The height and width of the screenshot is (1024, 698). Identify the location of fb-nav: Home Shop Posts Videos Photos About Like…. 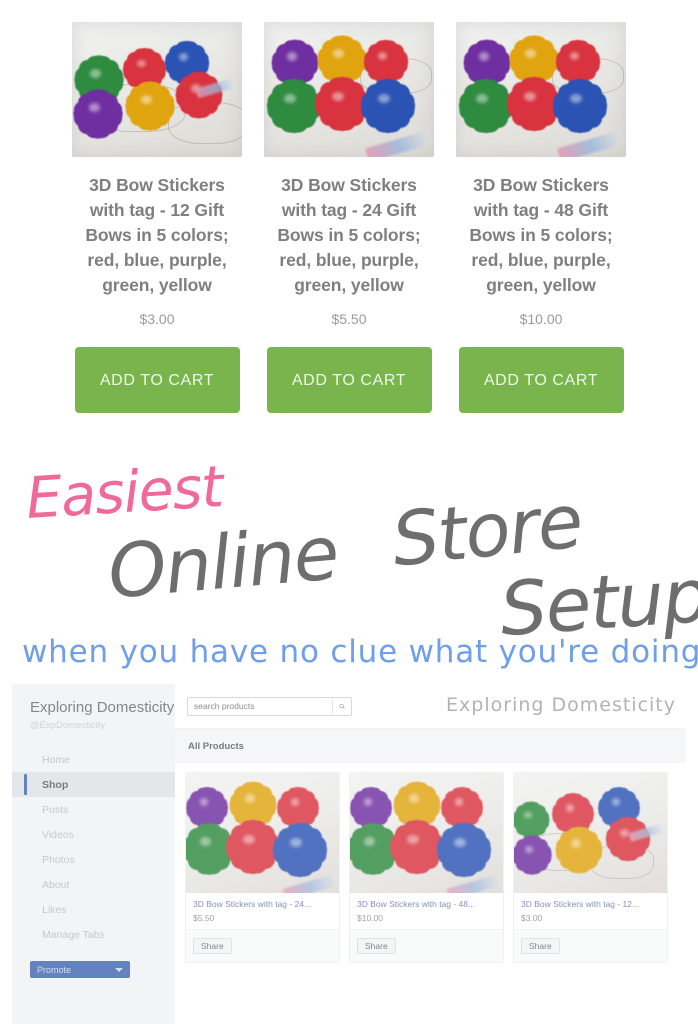
(93, 847).